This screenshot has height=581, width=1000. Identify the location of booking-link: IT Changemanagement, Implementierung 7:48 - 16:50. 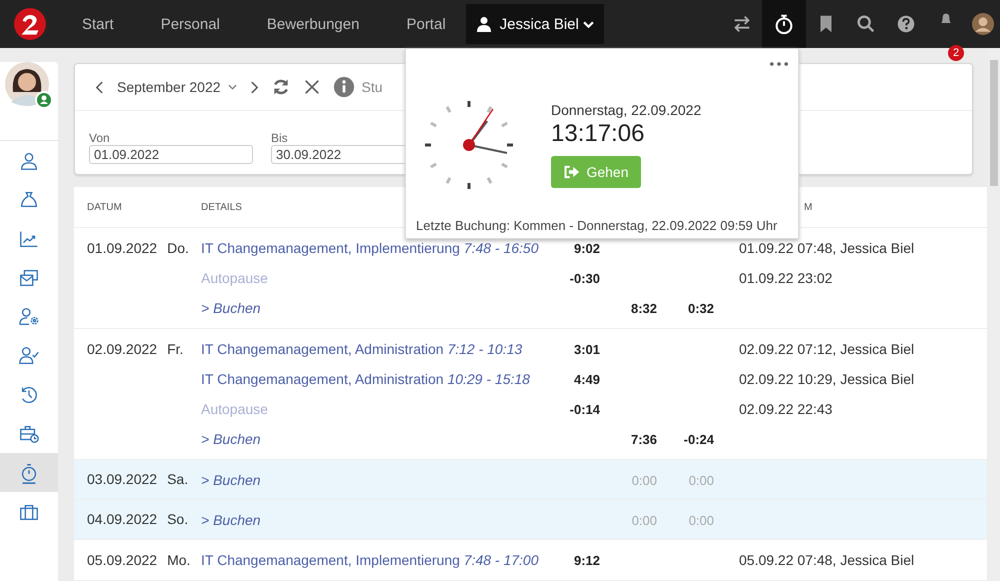
(370, 248).